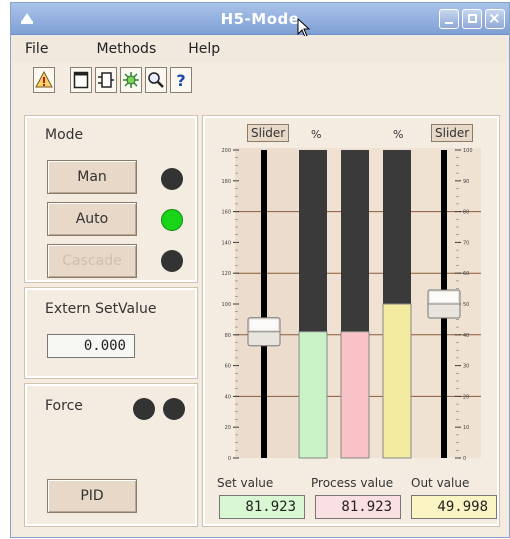 The image size is (510, 539). What do you see at coordinates (468, 151) in the screenshot?
I see `right-scale-tick-label: 100` at bounding box center [468, 151].